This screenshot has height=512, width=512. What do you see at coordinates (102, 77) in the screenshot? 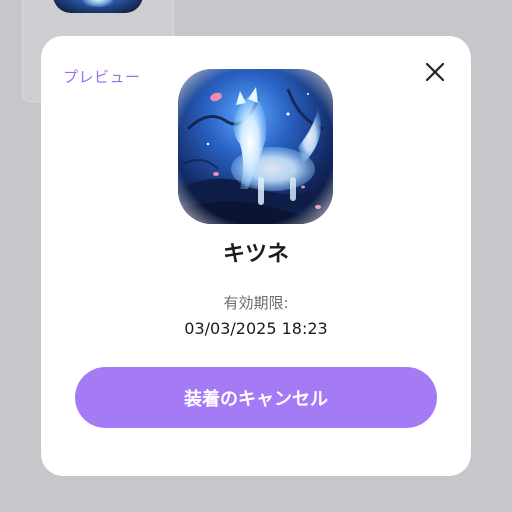
I see `preview-label: プレビュー` at bounding box center [102, 77].